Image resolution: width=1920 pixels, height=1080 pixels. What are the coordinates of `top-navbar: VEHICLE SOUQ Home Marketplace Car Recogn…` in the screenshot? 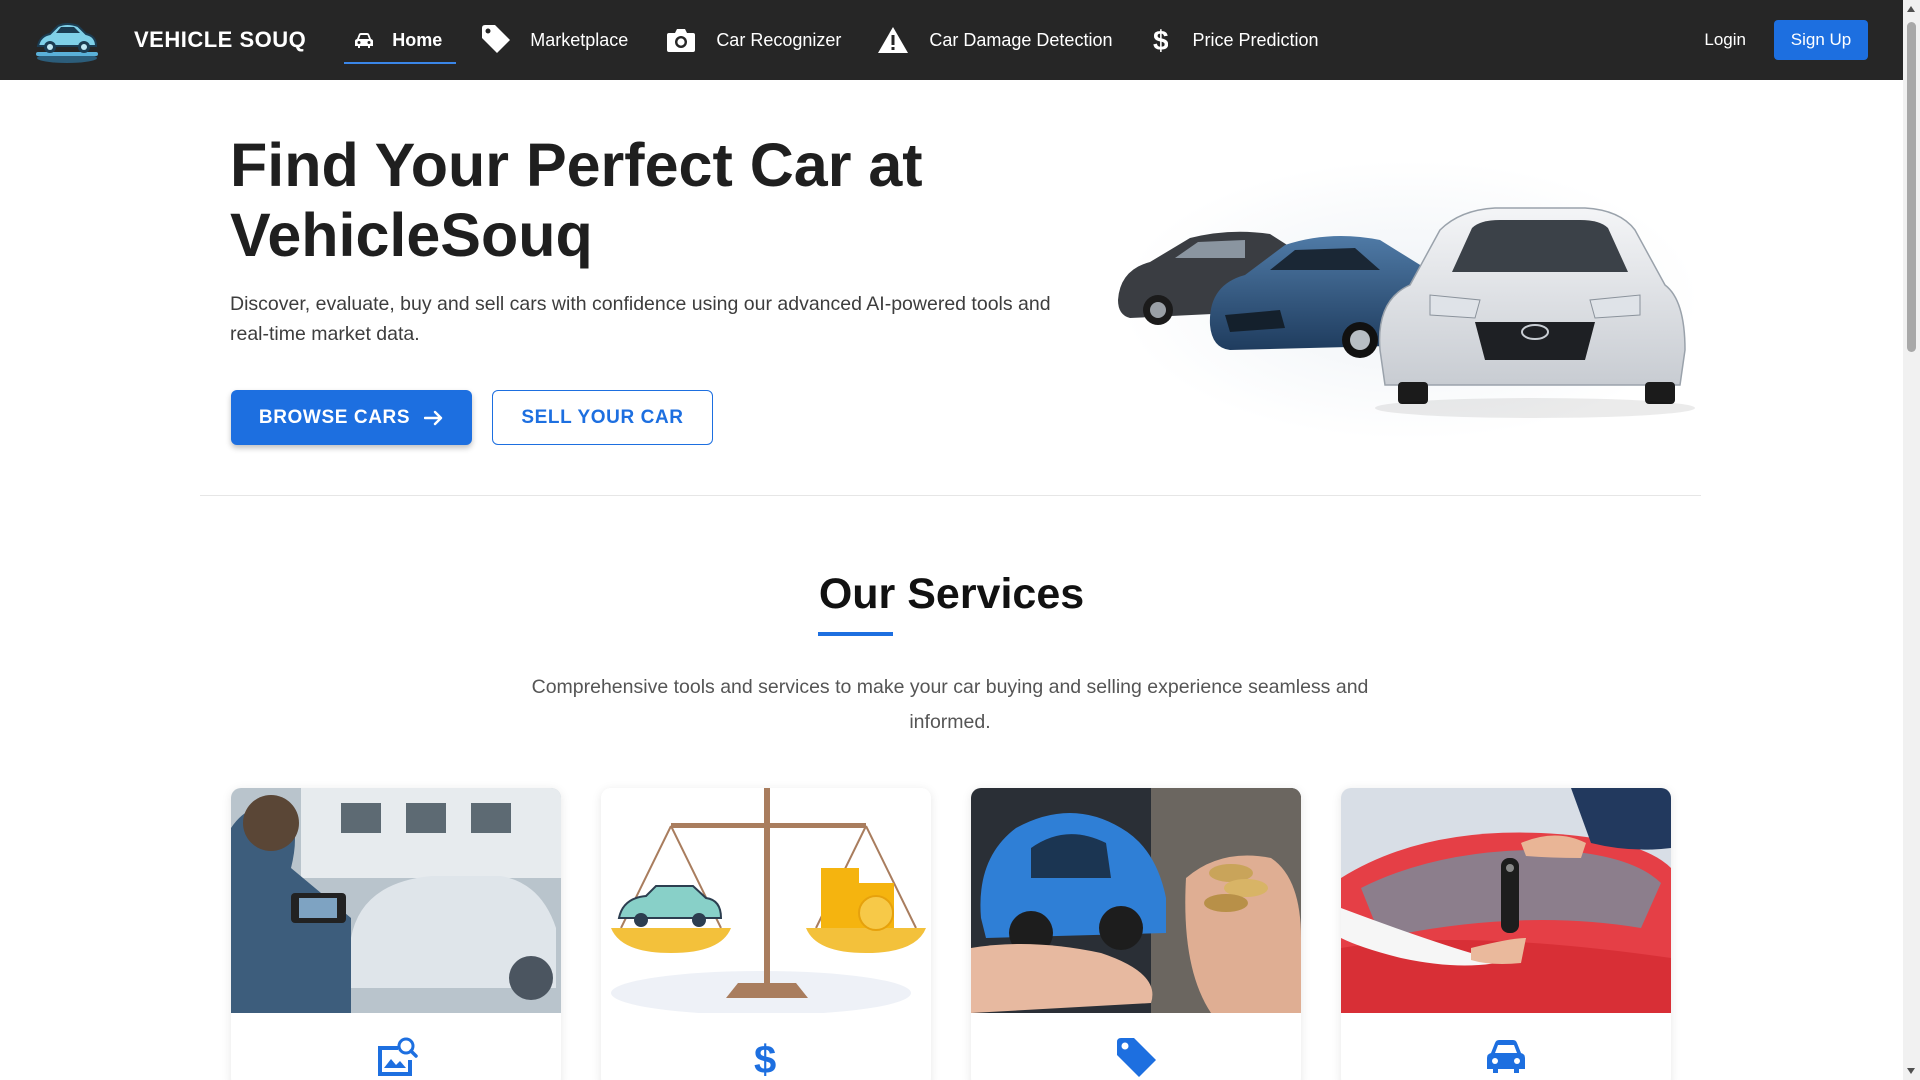 It's located at (951, 40).